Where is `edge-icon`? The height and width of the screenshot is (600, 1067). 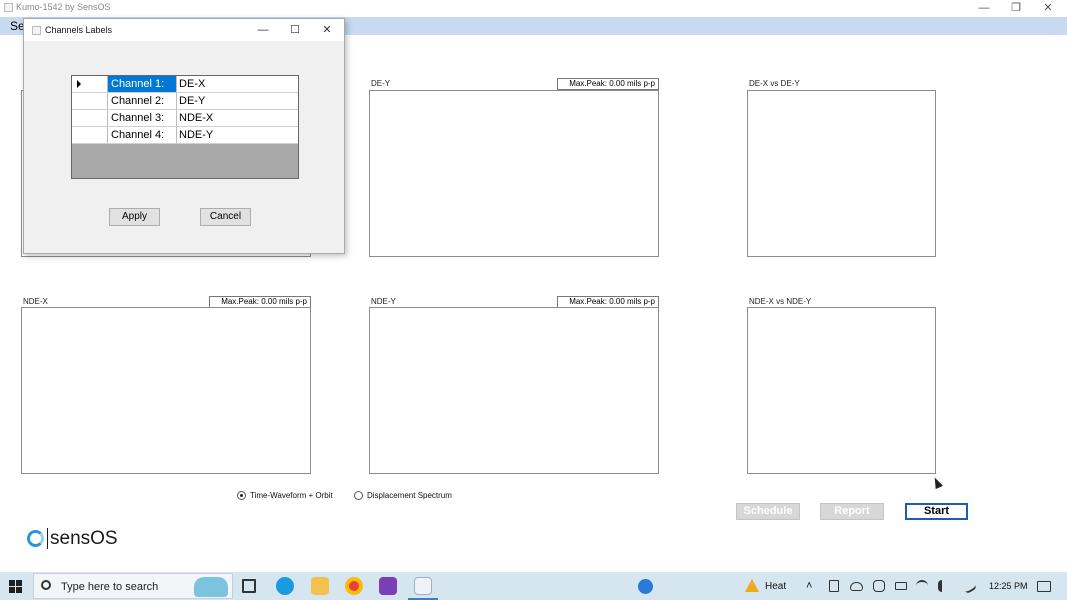
edge-icon is located at coordinates (285, 586).